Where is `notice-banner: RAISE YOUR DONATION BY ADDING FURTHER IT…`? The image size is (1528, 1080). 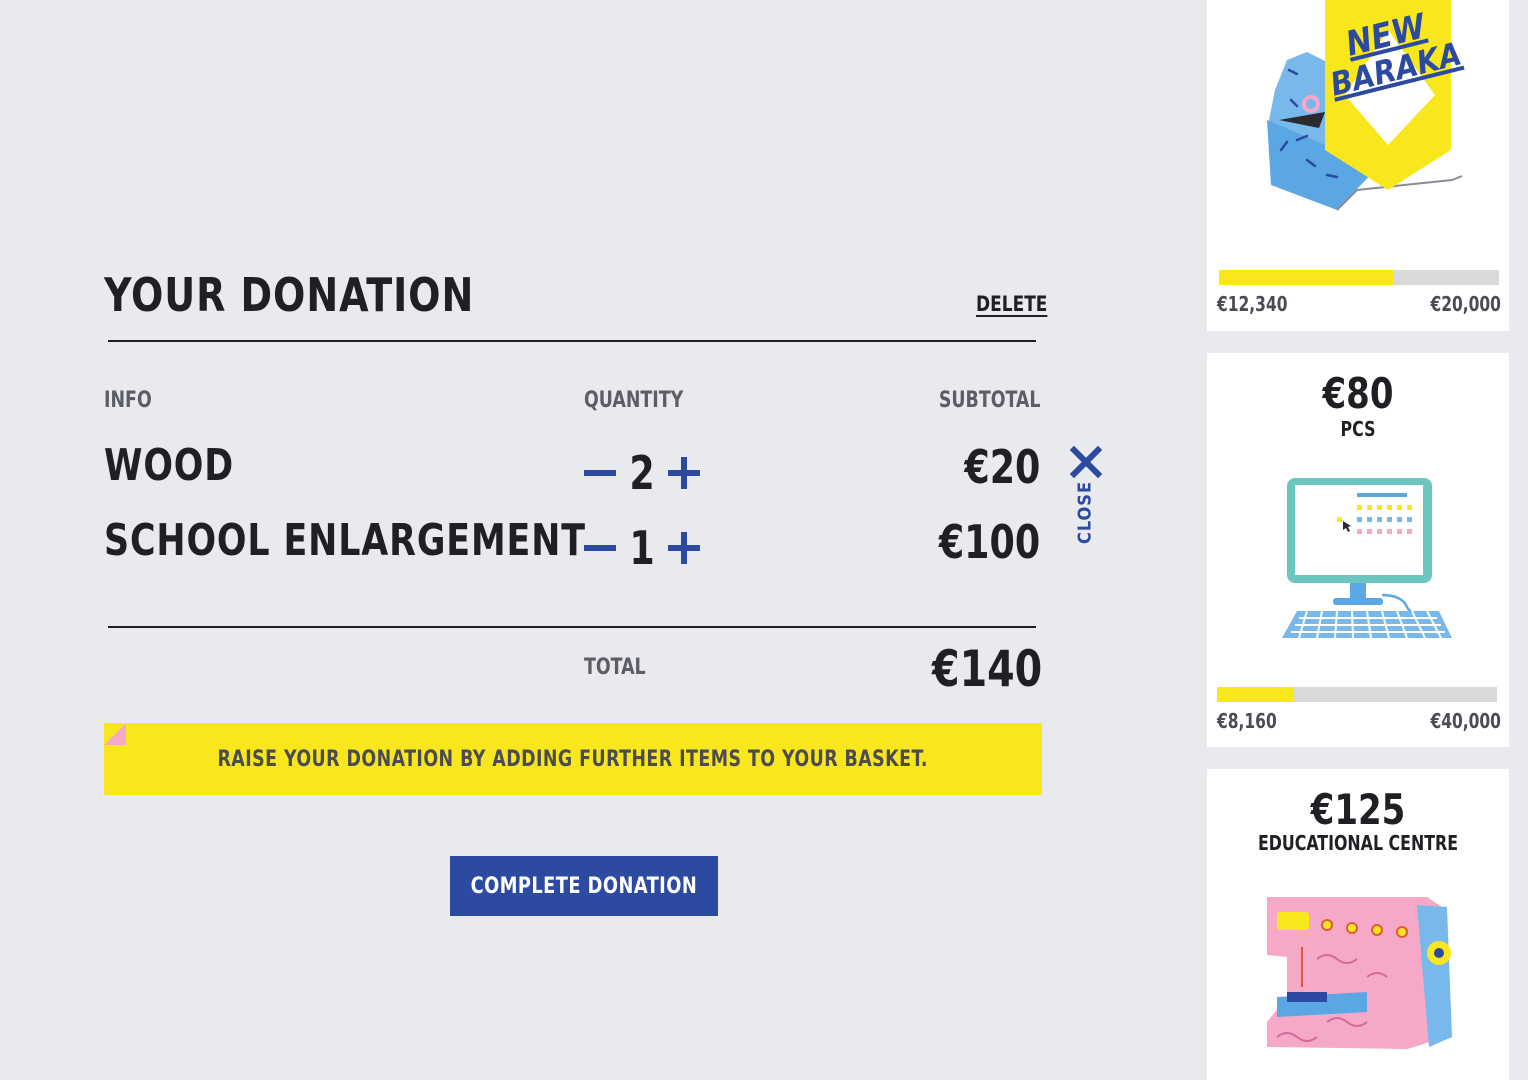 notice-banner: RAISE YOUR DONATION BY ADDING FURTHER IT… is located at coordinates (573, 759).